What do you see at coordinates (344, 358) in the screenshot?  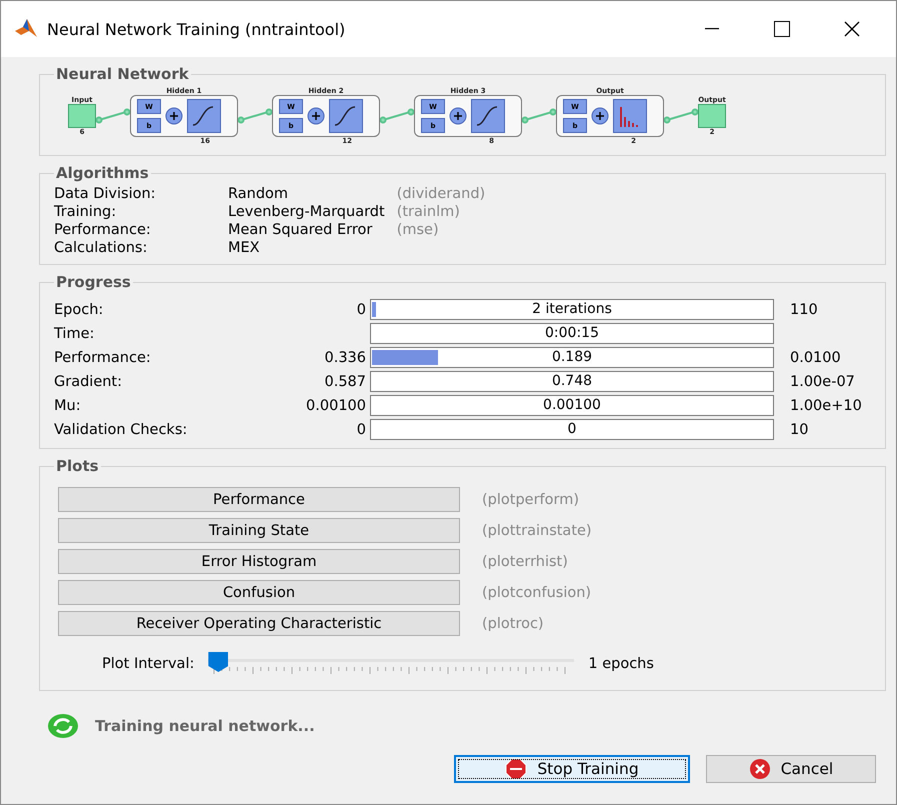 I see `start-value: 0.336` at bounding box center [344, 358].